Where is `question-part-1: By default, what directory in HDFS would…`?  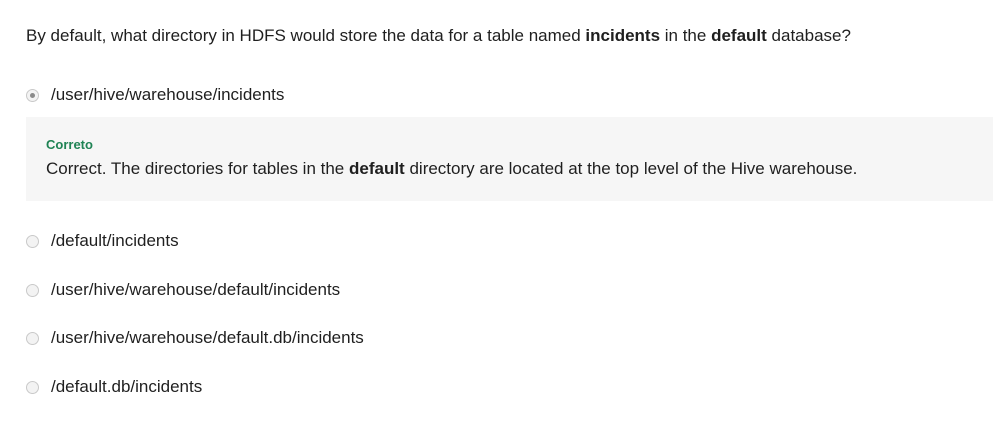
question-part-1: By default, what directory in HDFS would… is located at coordinates (306, 35).